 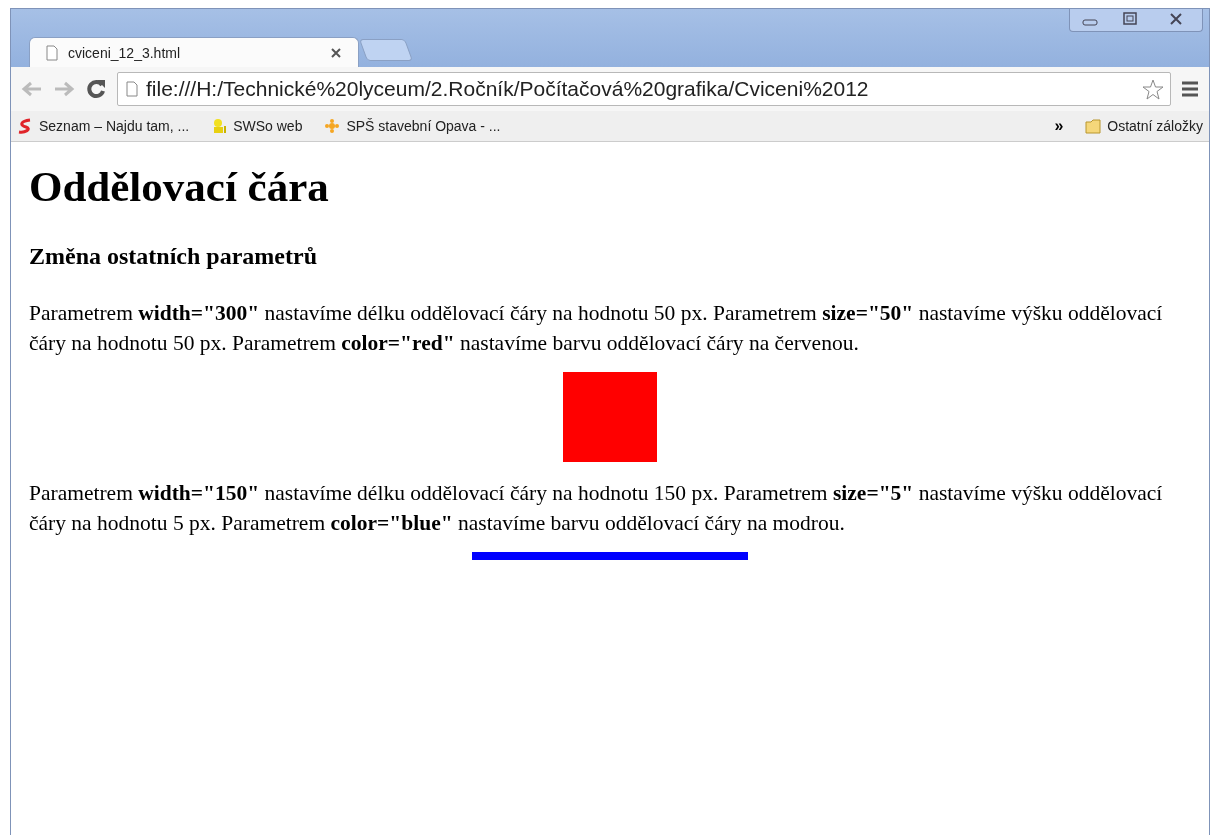 What do you see at coordinates (257, 126) in the screenshot?
I see `bookmark-item: SWSo web` at bounding box center [257, 126].